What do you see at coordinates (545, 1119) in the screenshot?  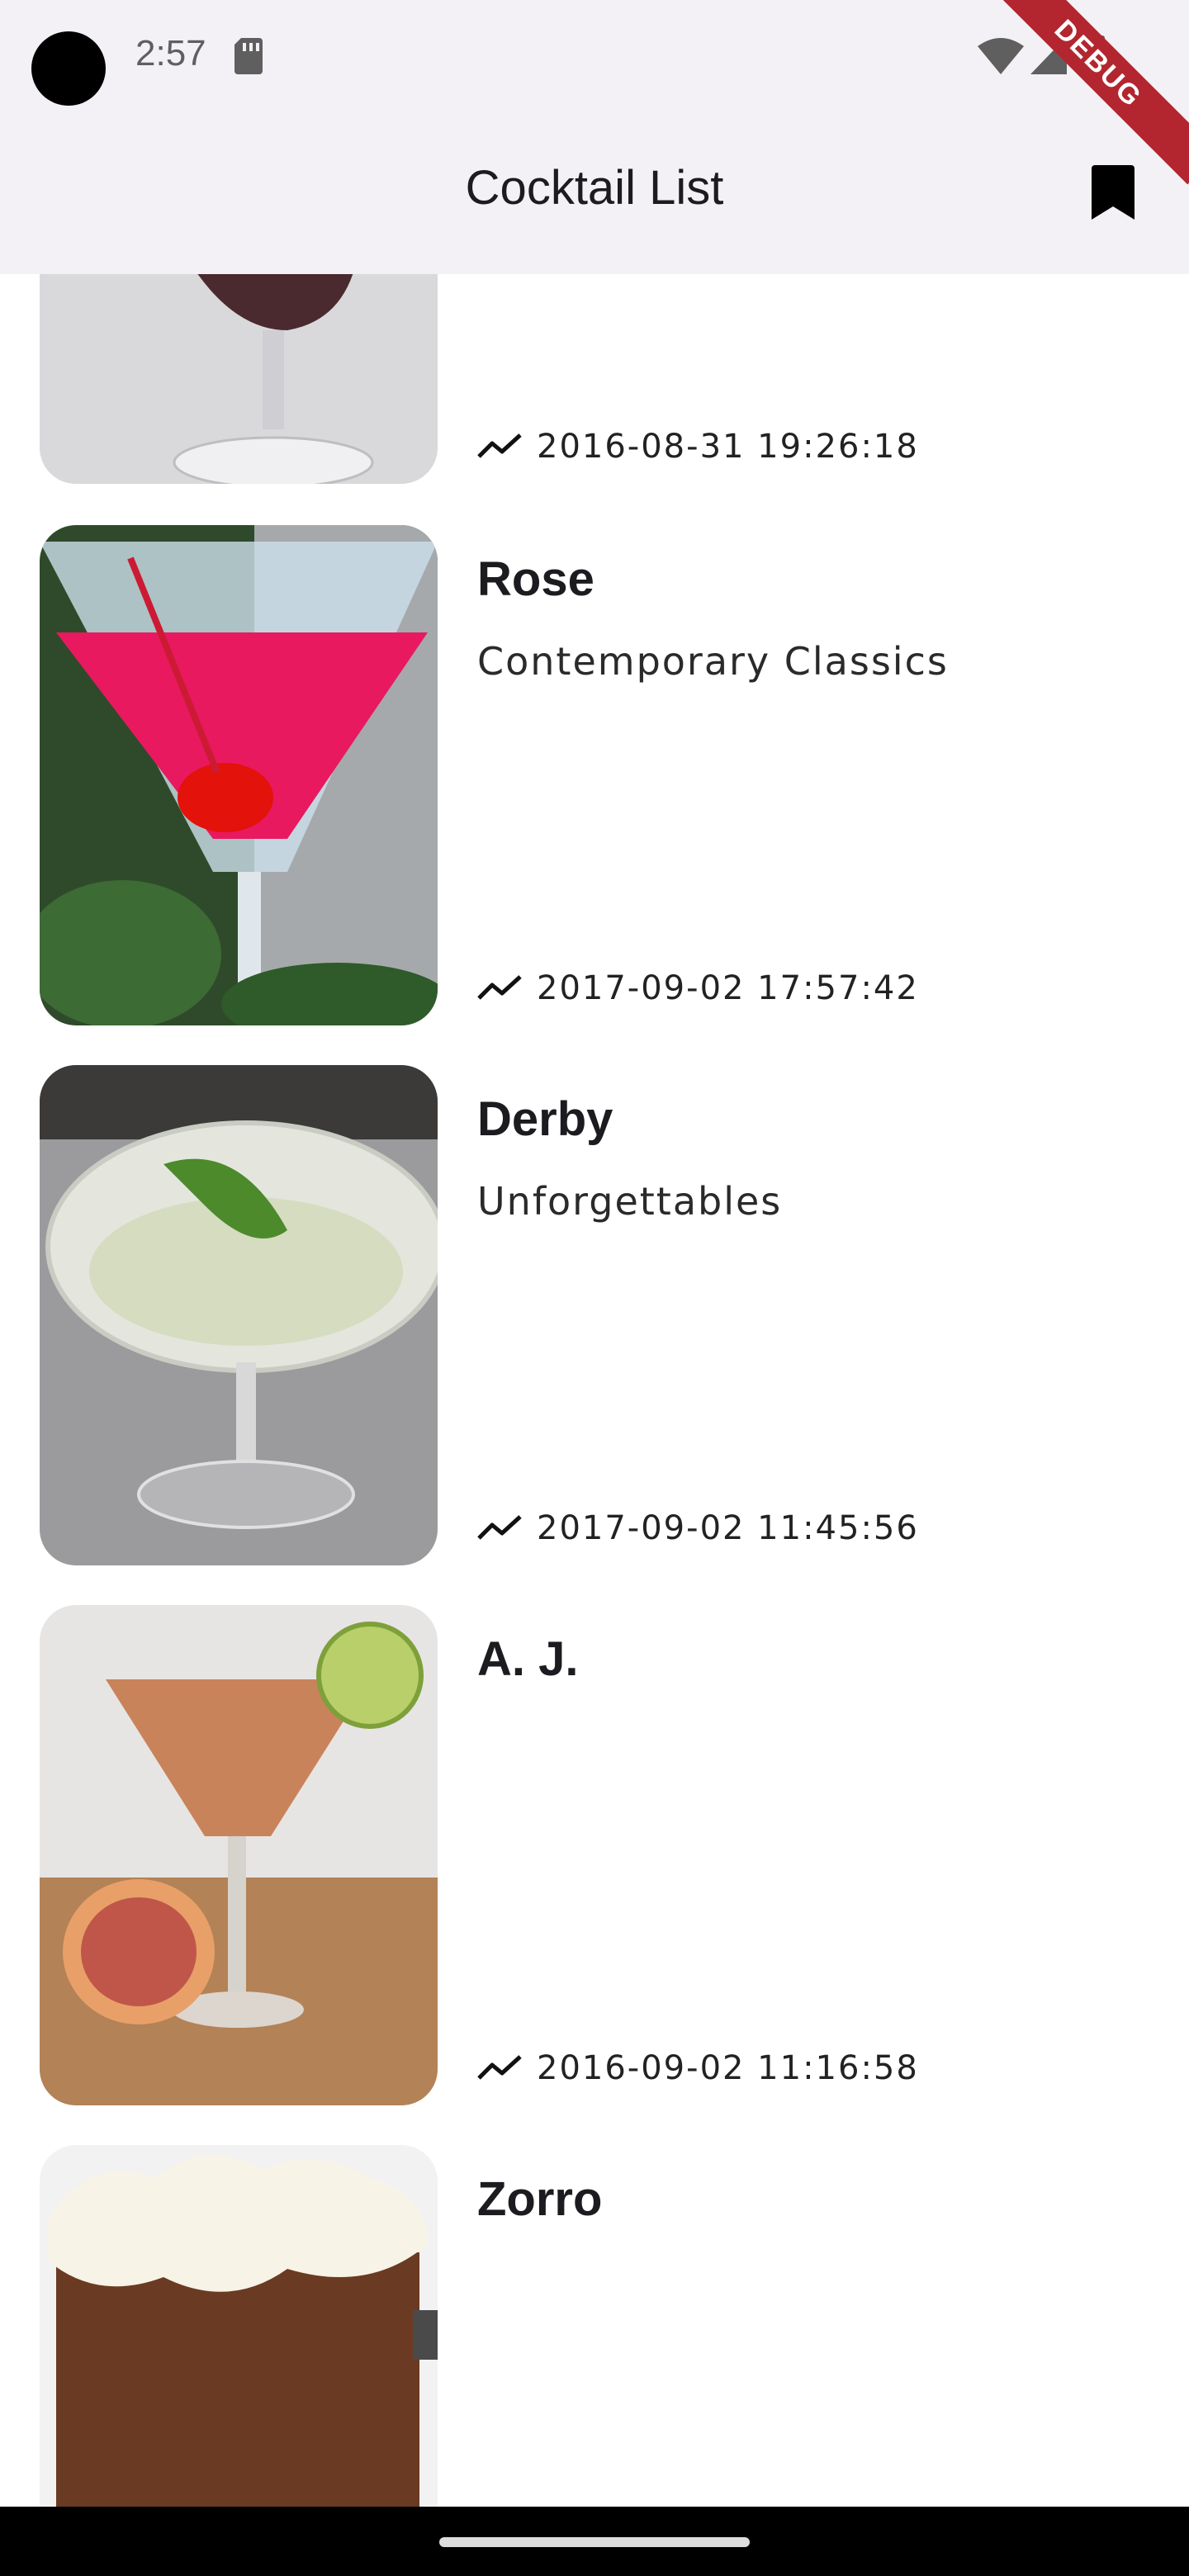 I see `cocktail-name: Derby` at bounding box center [545, 1119].